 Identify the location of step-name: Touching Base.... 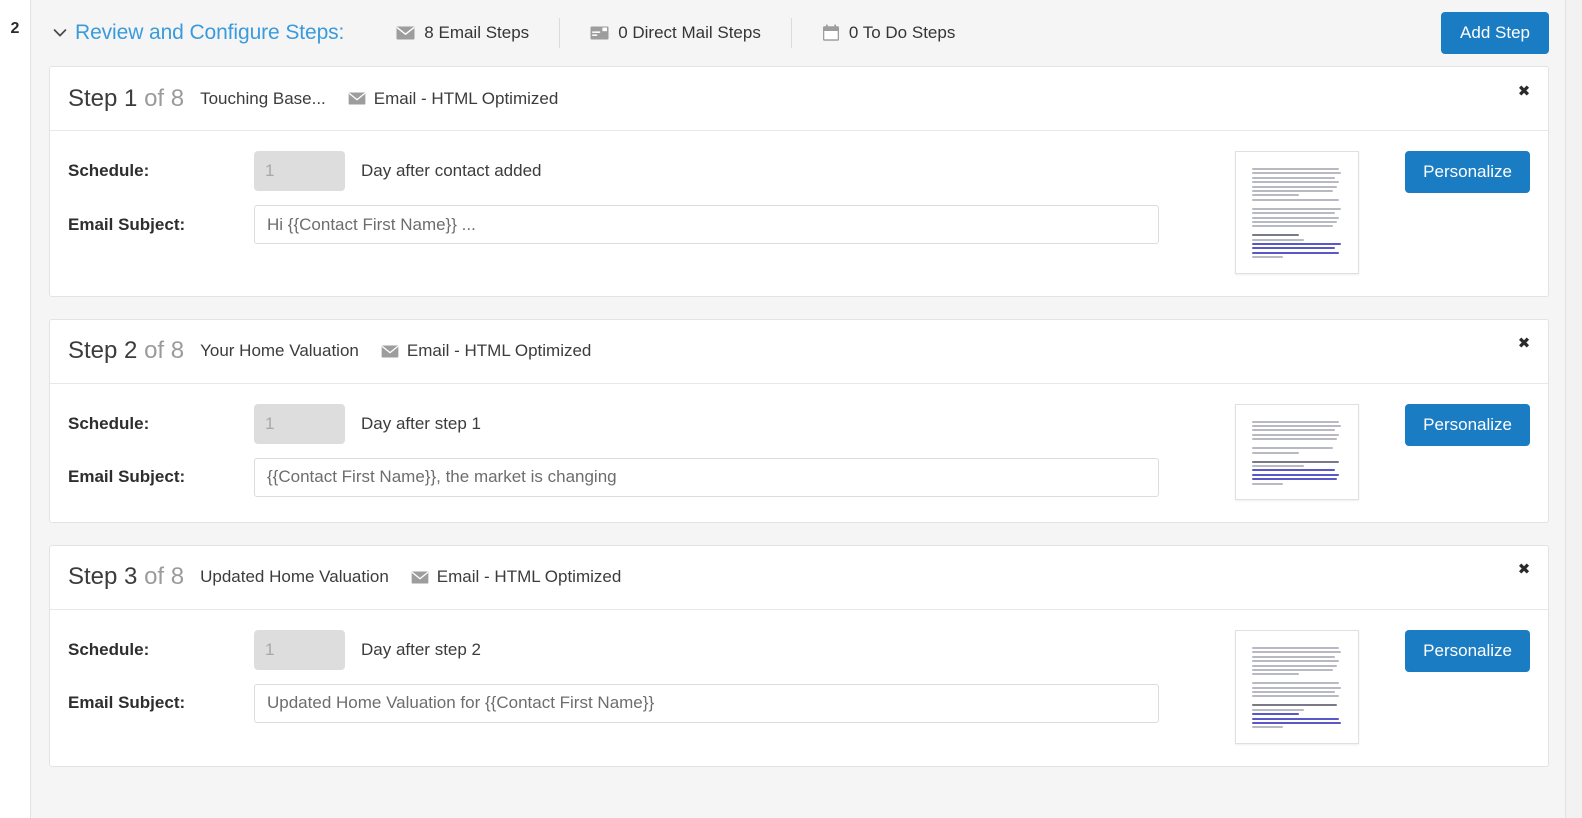
(263, 98).